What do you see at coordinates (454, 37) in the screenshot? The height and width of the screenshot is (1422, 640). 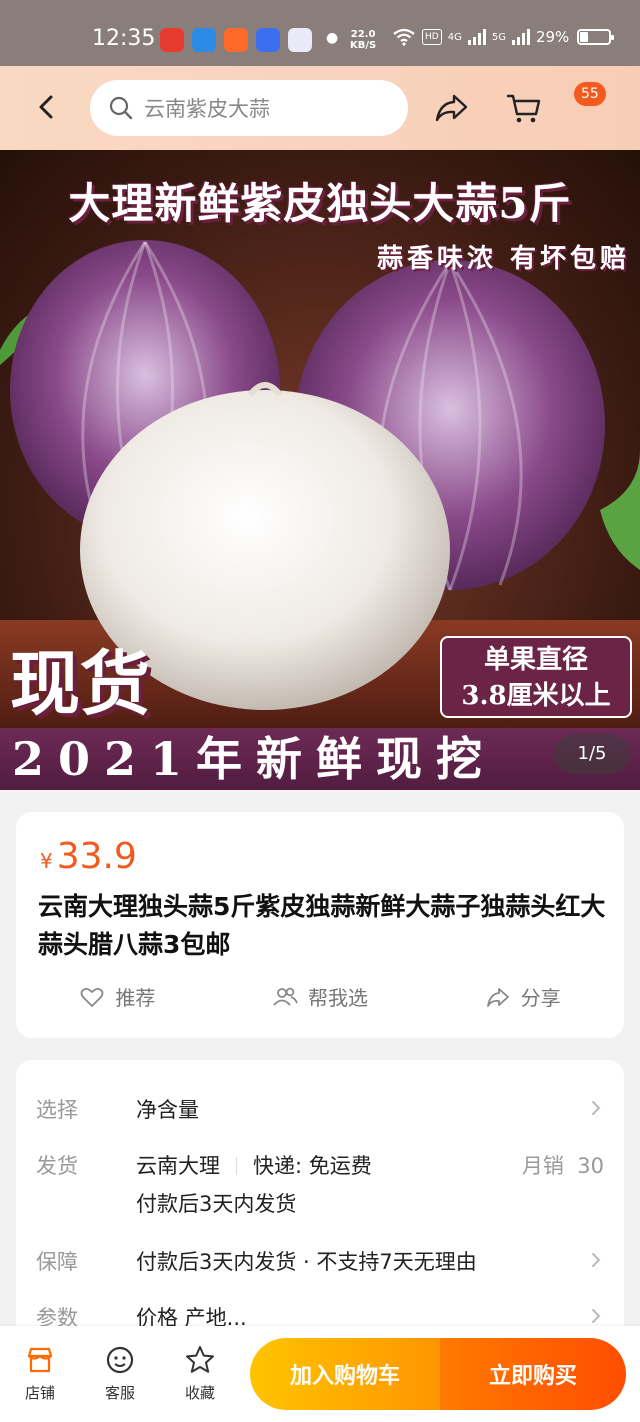 I see `network-type-1: 4G` at bounding box center [454, 37].